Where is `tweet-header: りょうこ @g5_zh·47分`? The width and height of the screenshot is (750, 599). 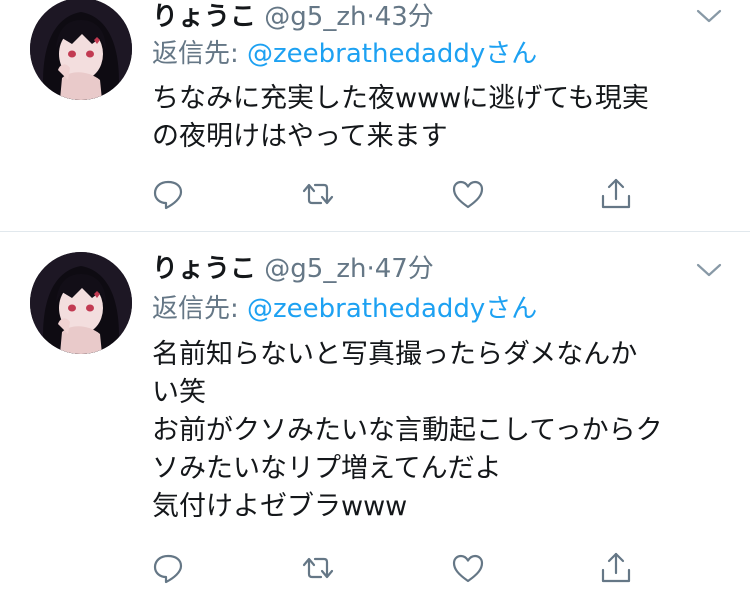 tweet-header: りょうこ @g5_zh·47分 is located at coordinates (293, 269).